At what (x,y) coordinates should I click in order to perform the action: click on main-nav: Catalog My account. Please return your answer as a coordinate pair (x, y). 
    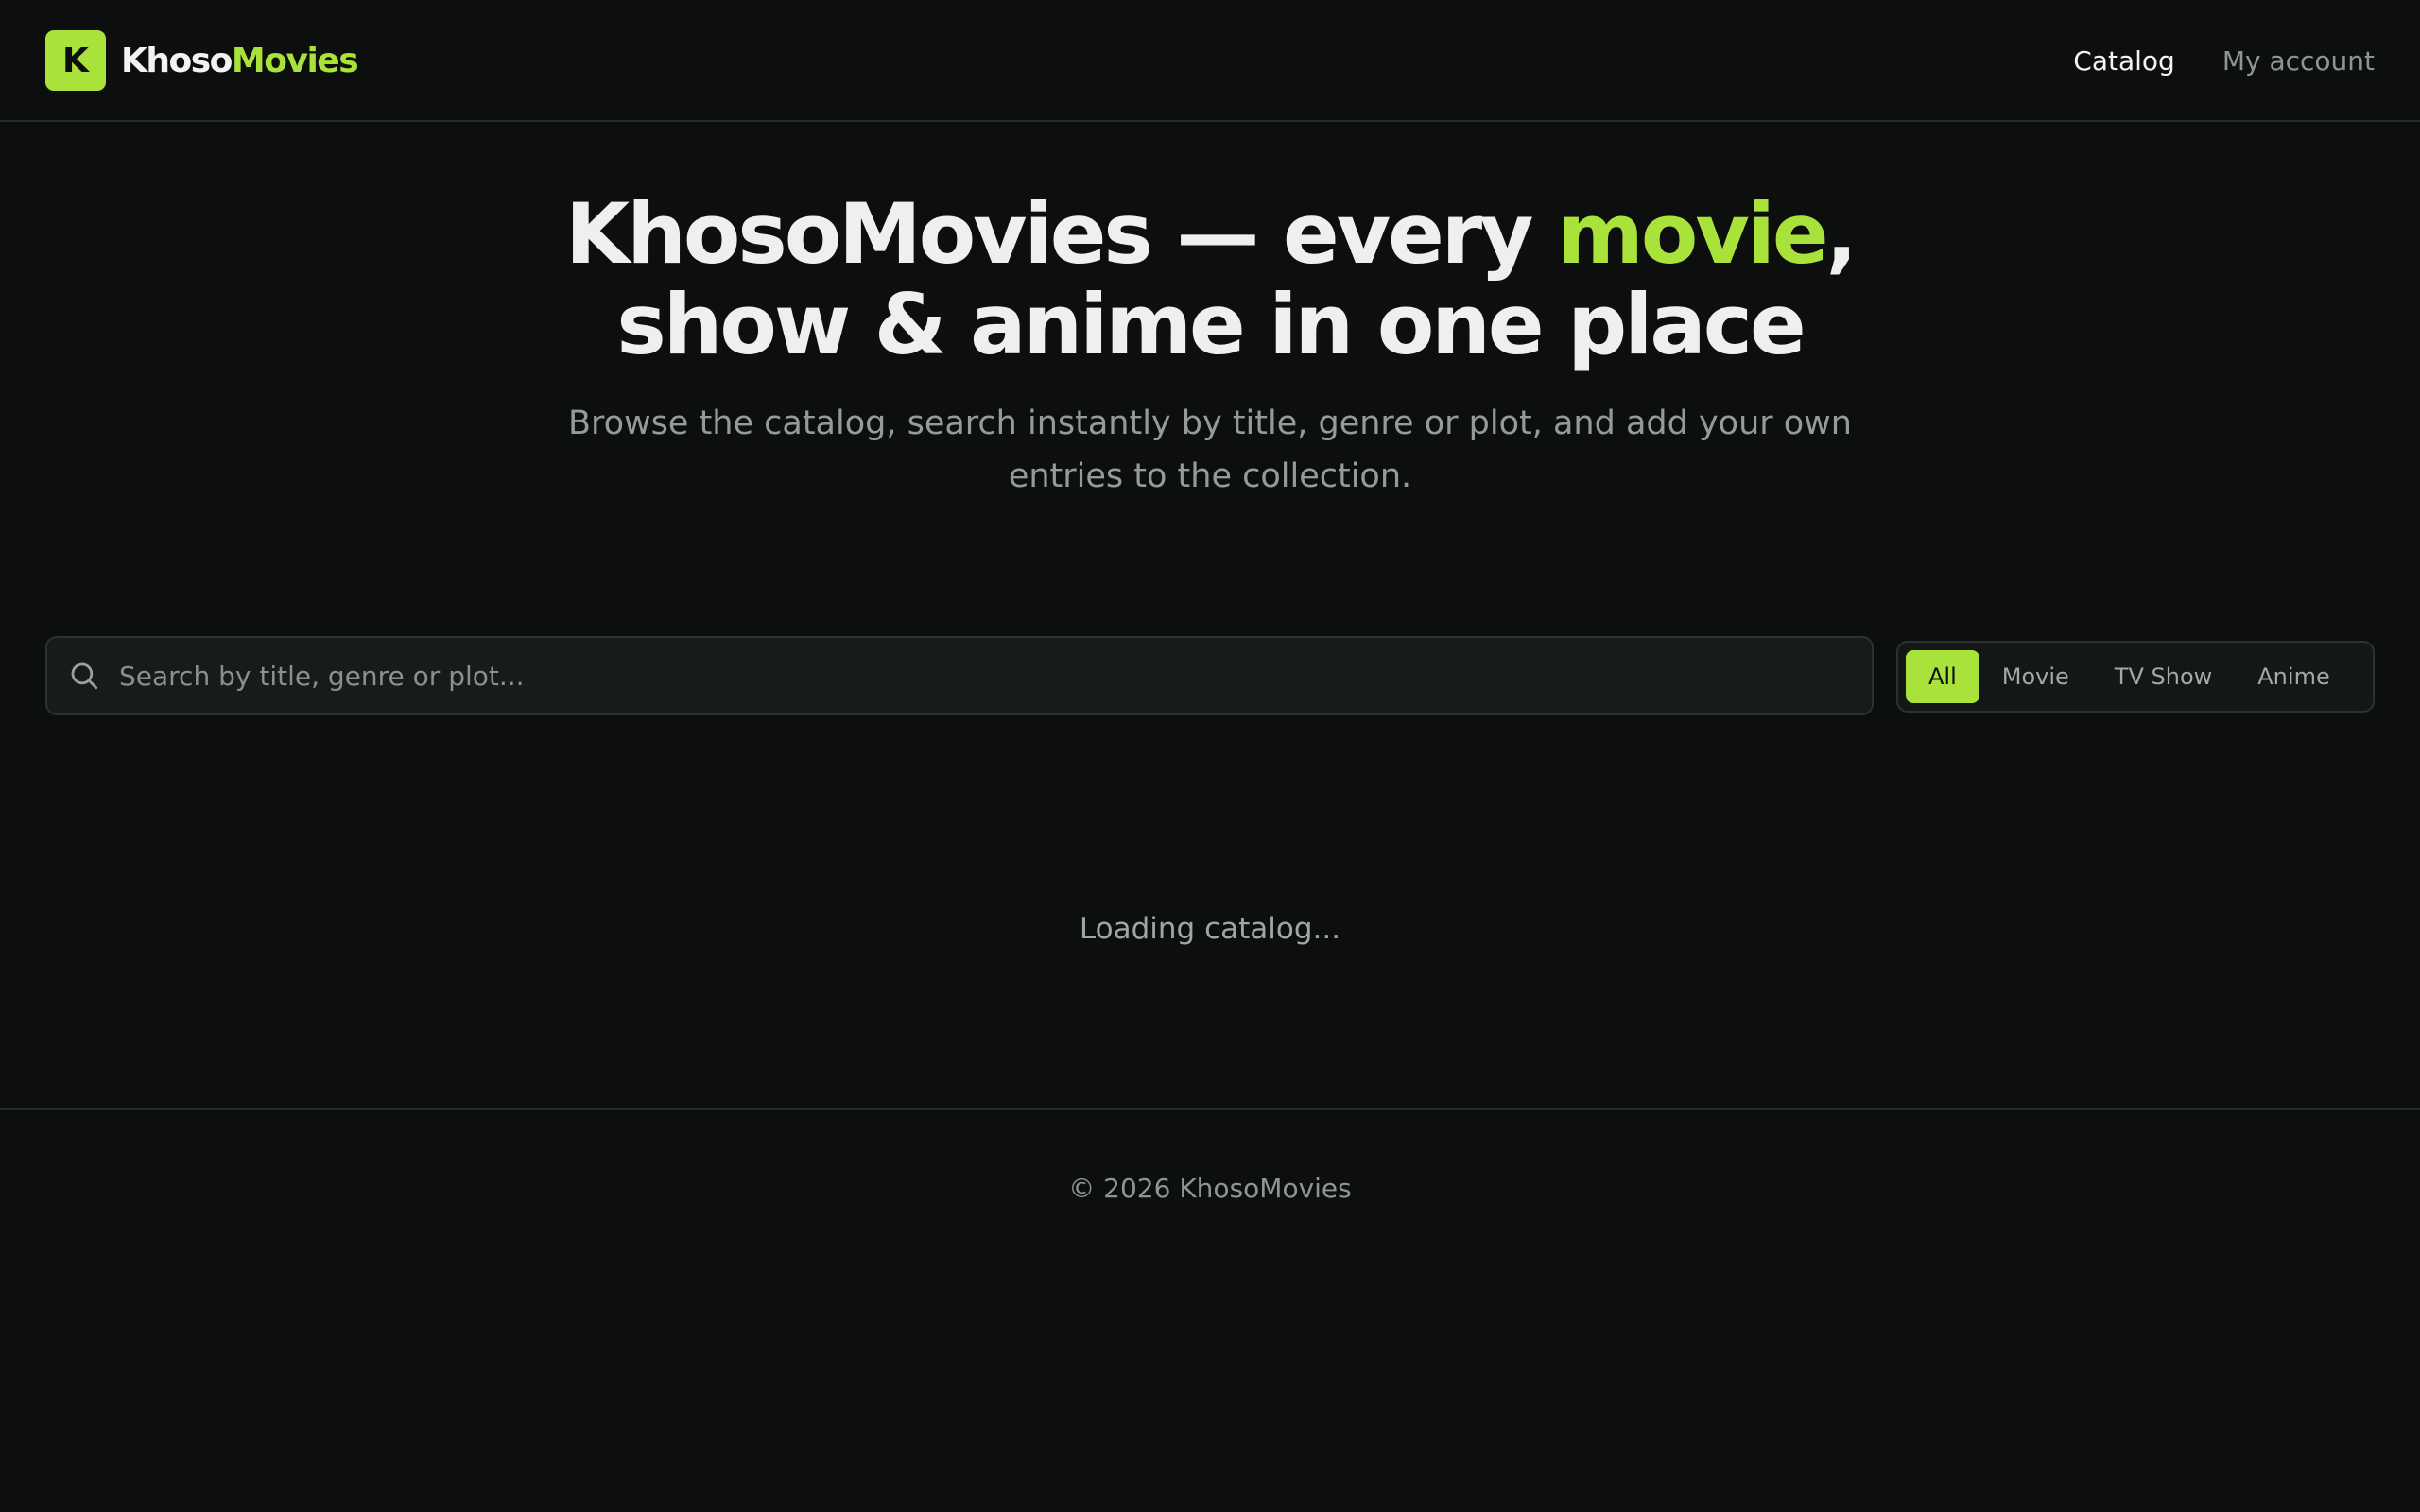
    Looking at the image, I should click on (2224, 60).